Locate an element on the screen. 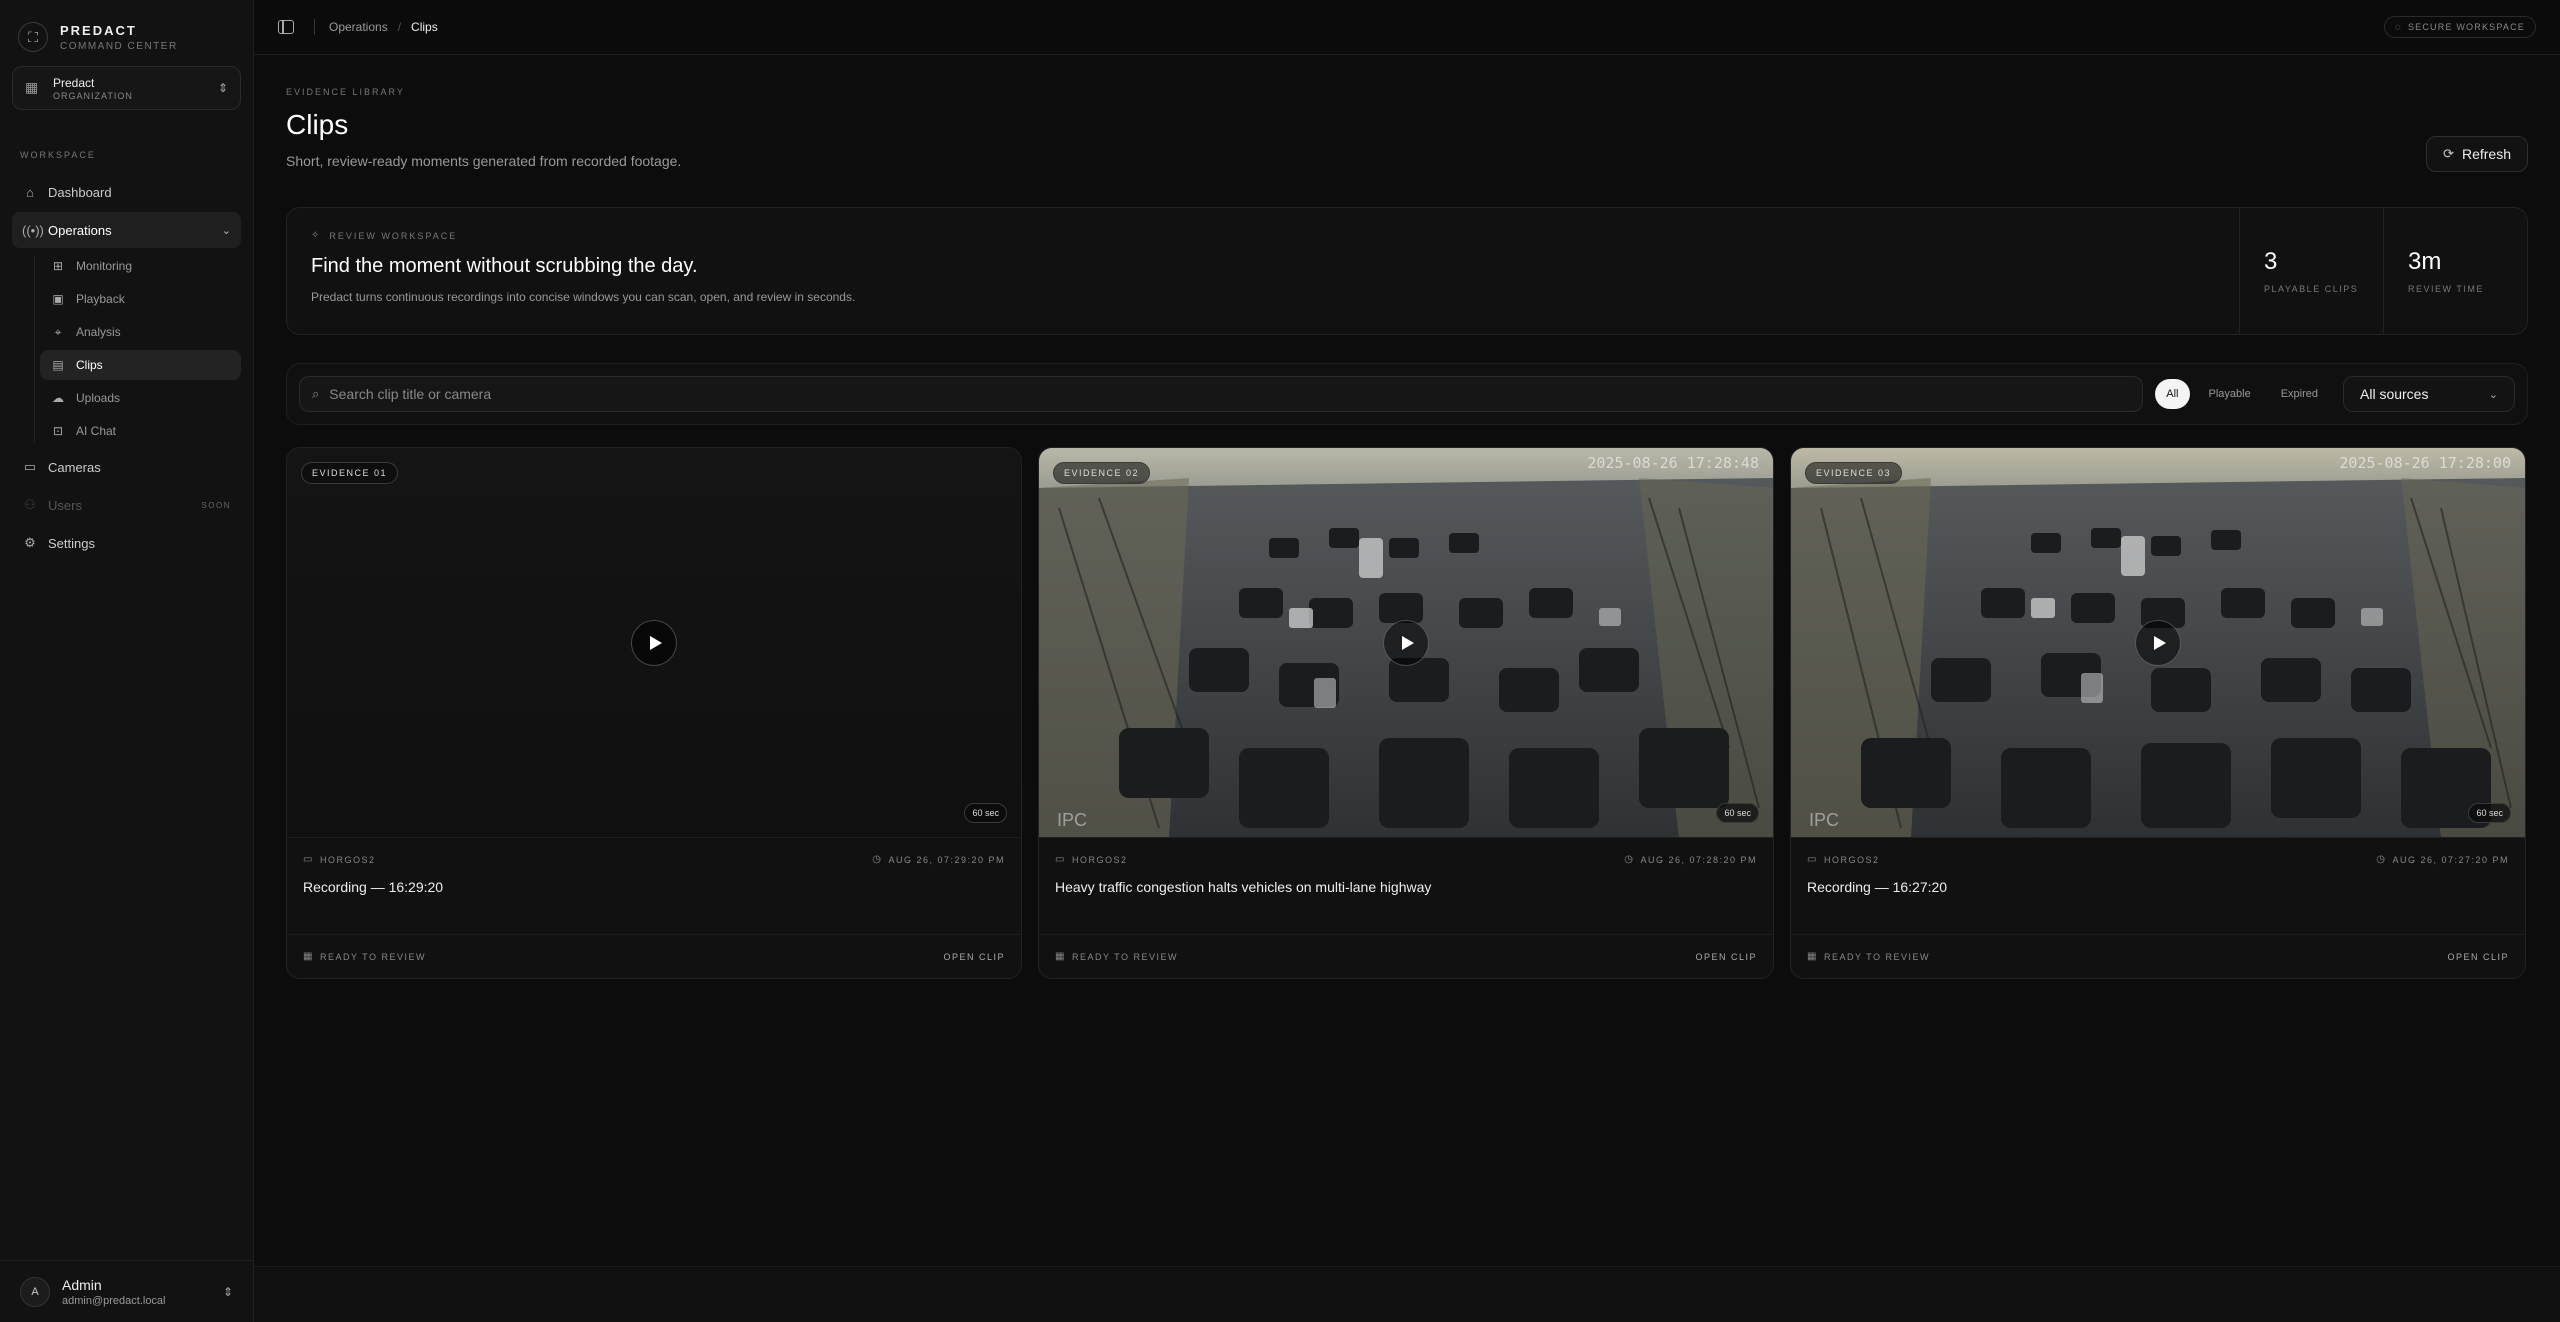  clip-icon: ▤ is located at coordinates (58, 365).